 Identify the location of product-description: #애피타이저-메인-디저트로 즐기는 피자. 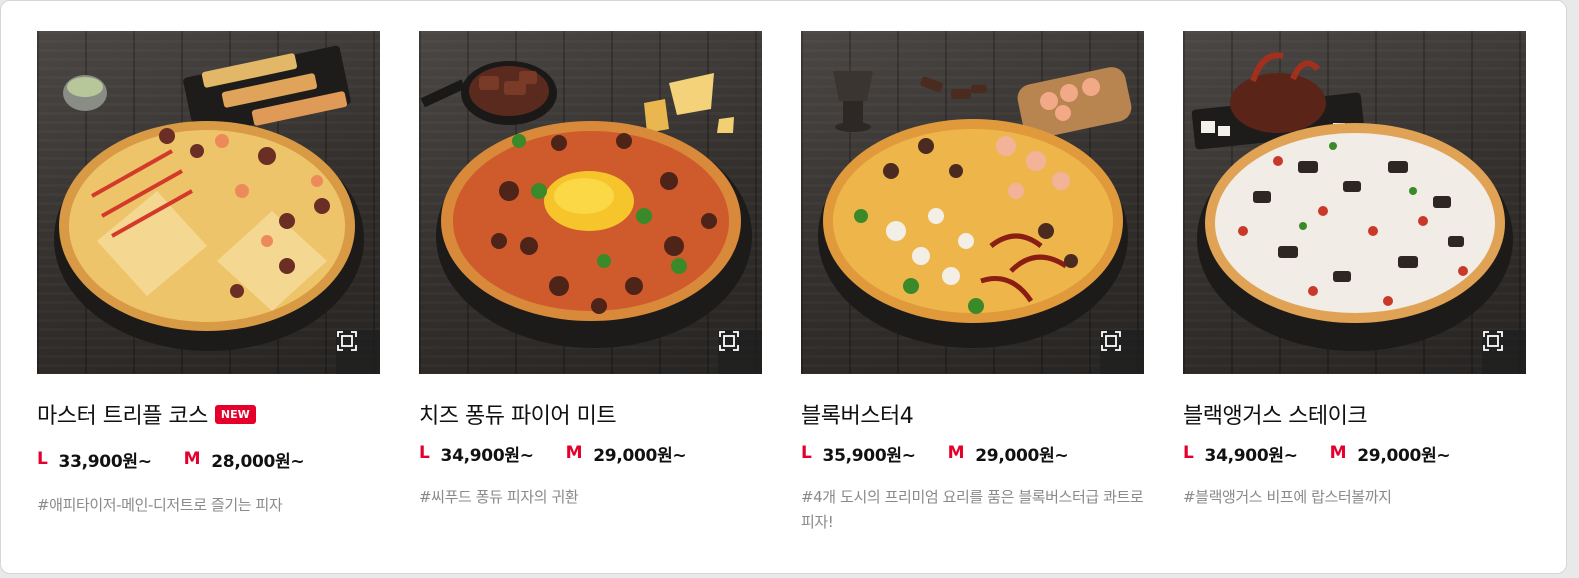
(160, 505).